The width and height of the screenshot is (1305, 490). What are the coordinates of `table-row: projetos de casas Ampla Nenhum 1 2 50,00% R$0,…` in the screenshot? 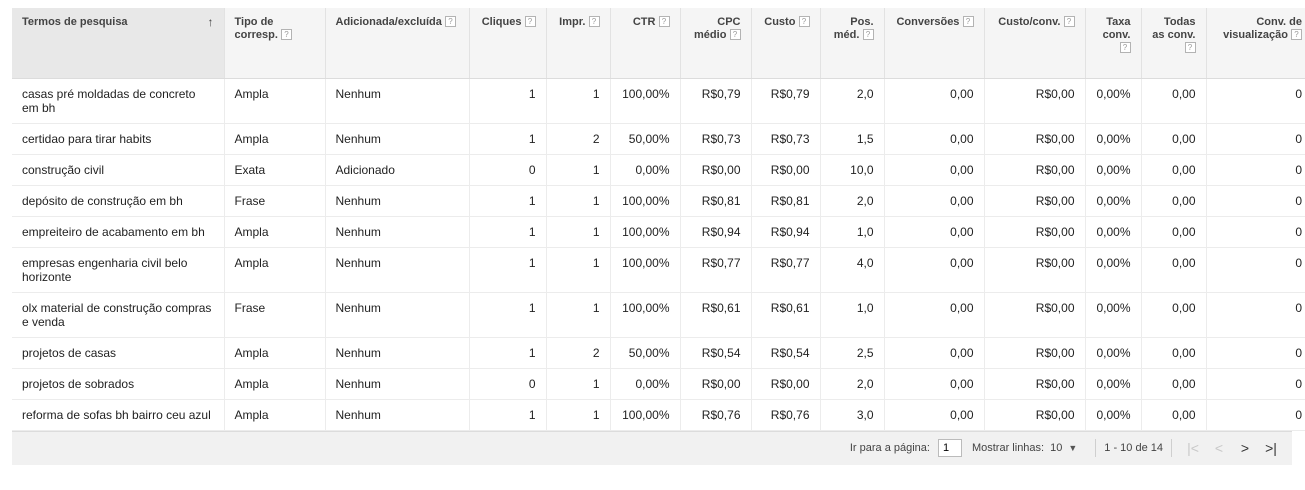 It's located at (658, 353).